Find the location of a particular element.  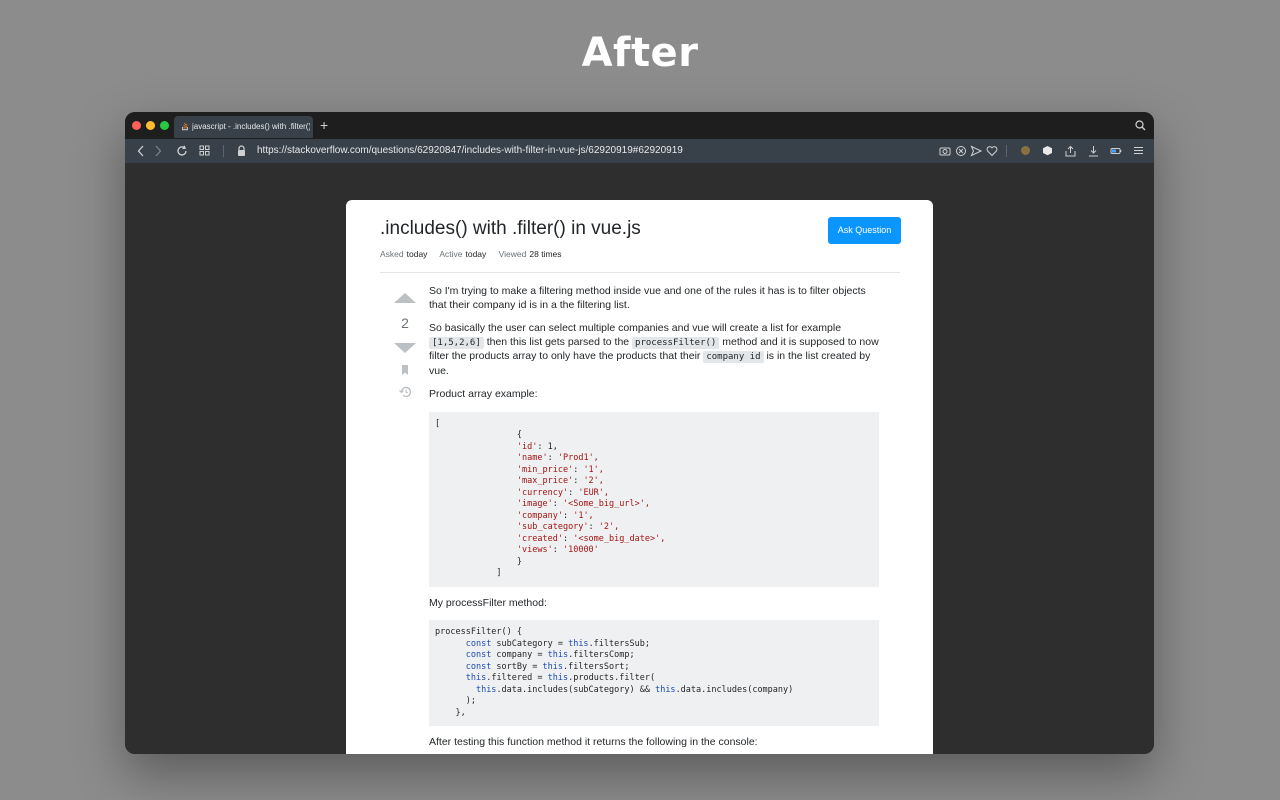

heart-icon is located at coordinates (992, 151).